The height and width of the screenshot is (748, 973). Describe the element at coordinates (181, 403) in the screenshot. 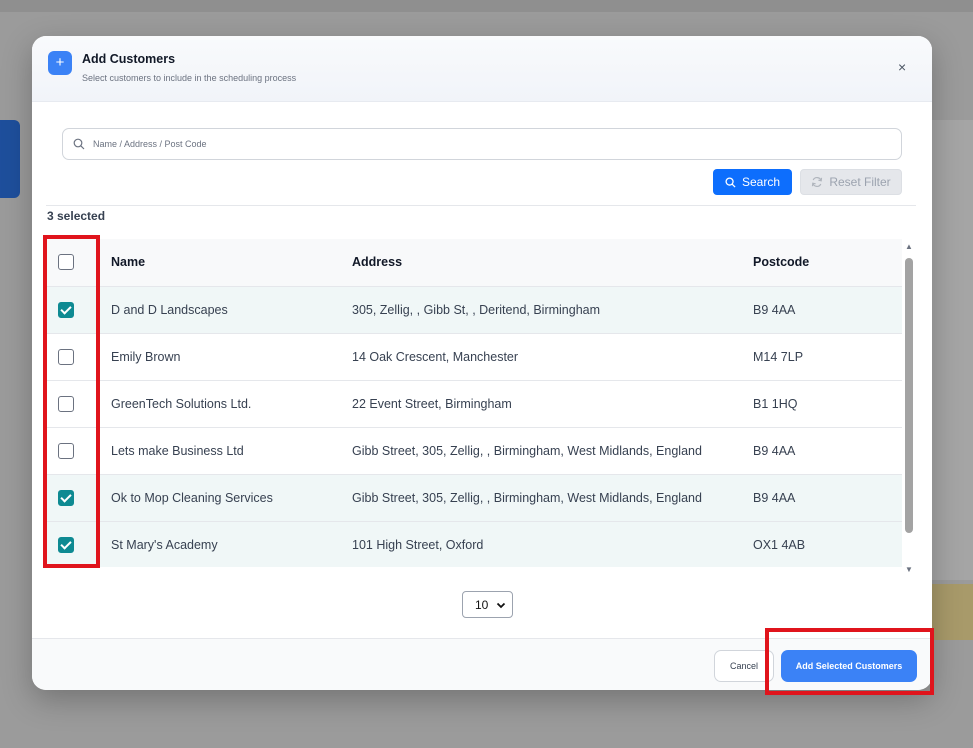

I see `cell-name: GreenTech Solutions Ltd.` at that location.